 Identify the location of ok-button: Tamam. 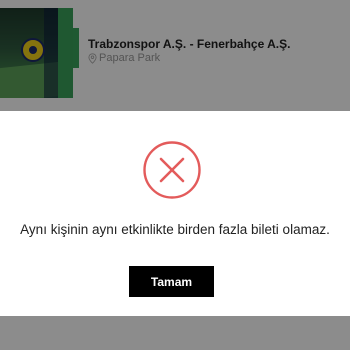
(171, 281).